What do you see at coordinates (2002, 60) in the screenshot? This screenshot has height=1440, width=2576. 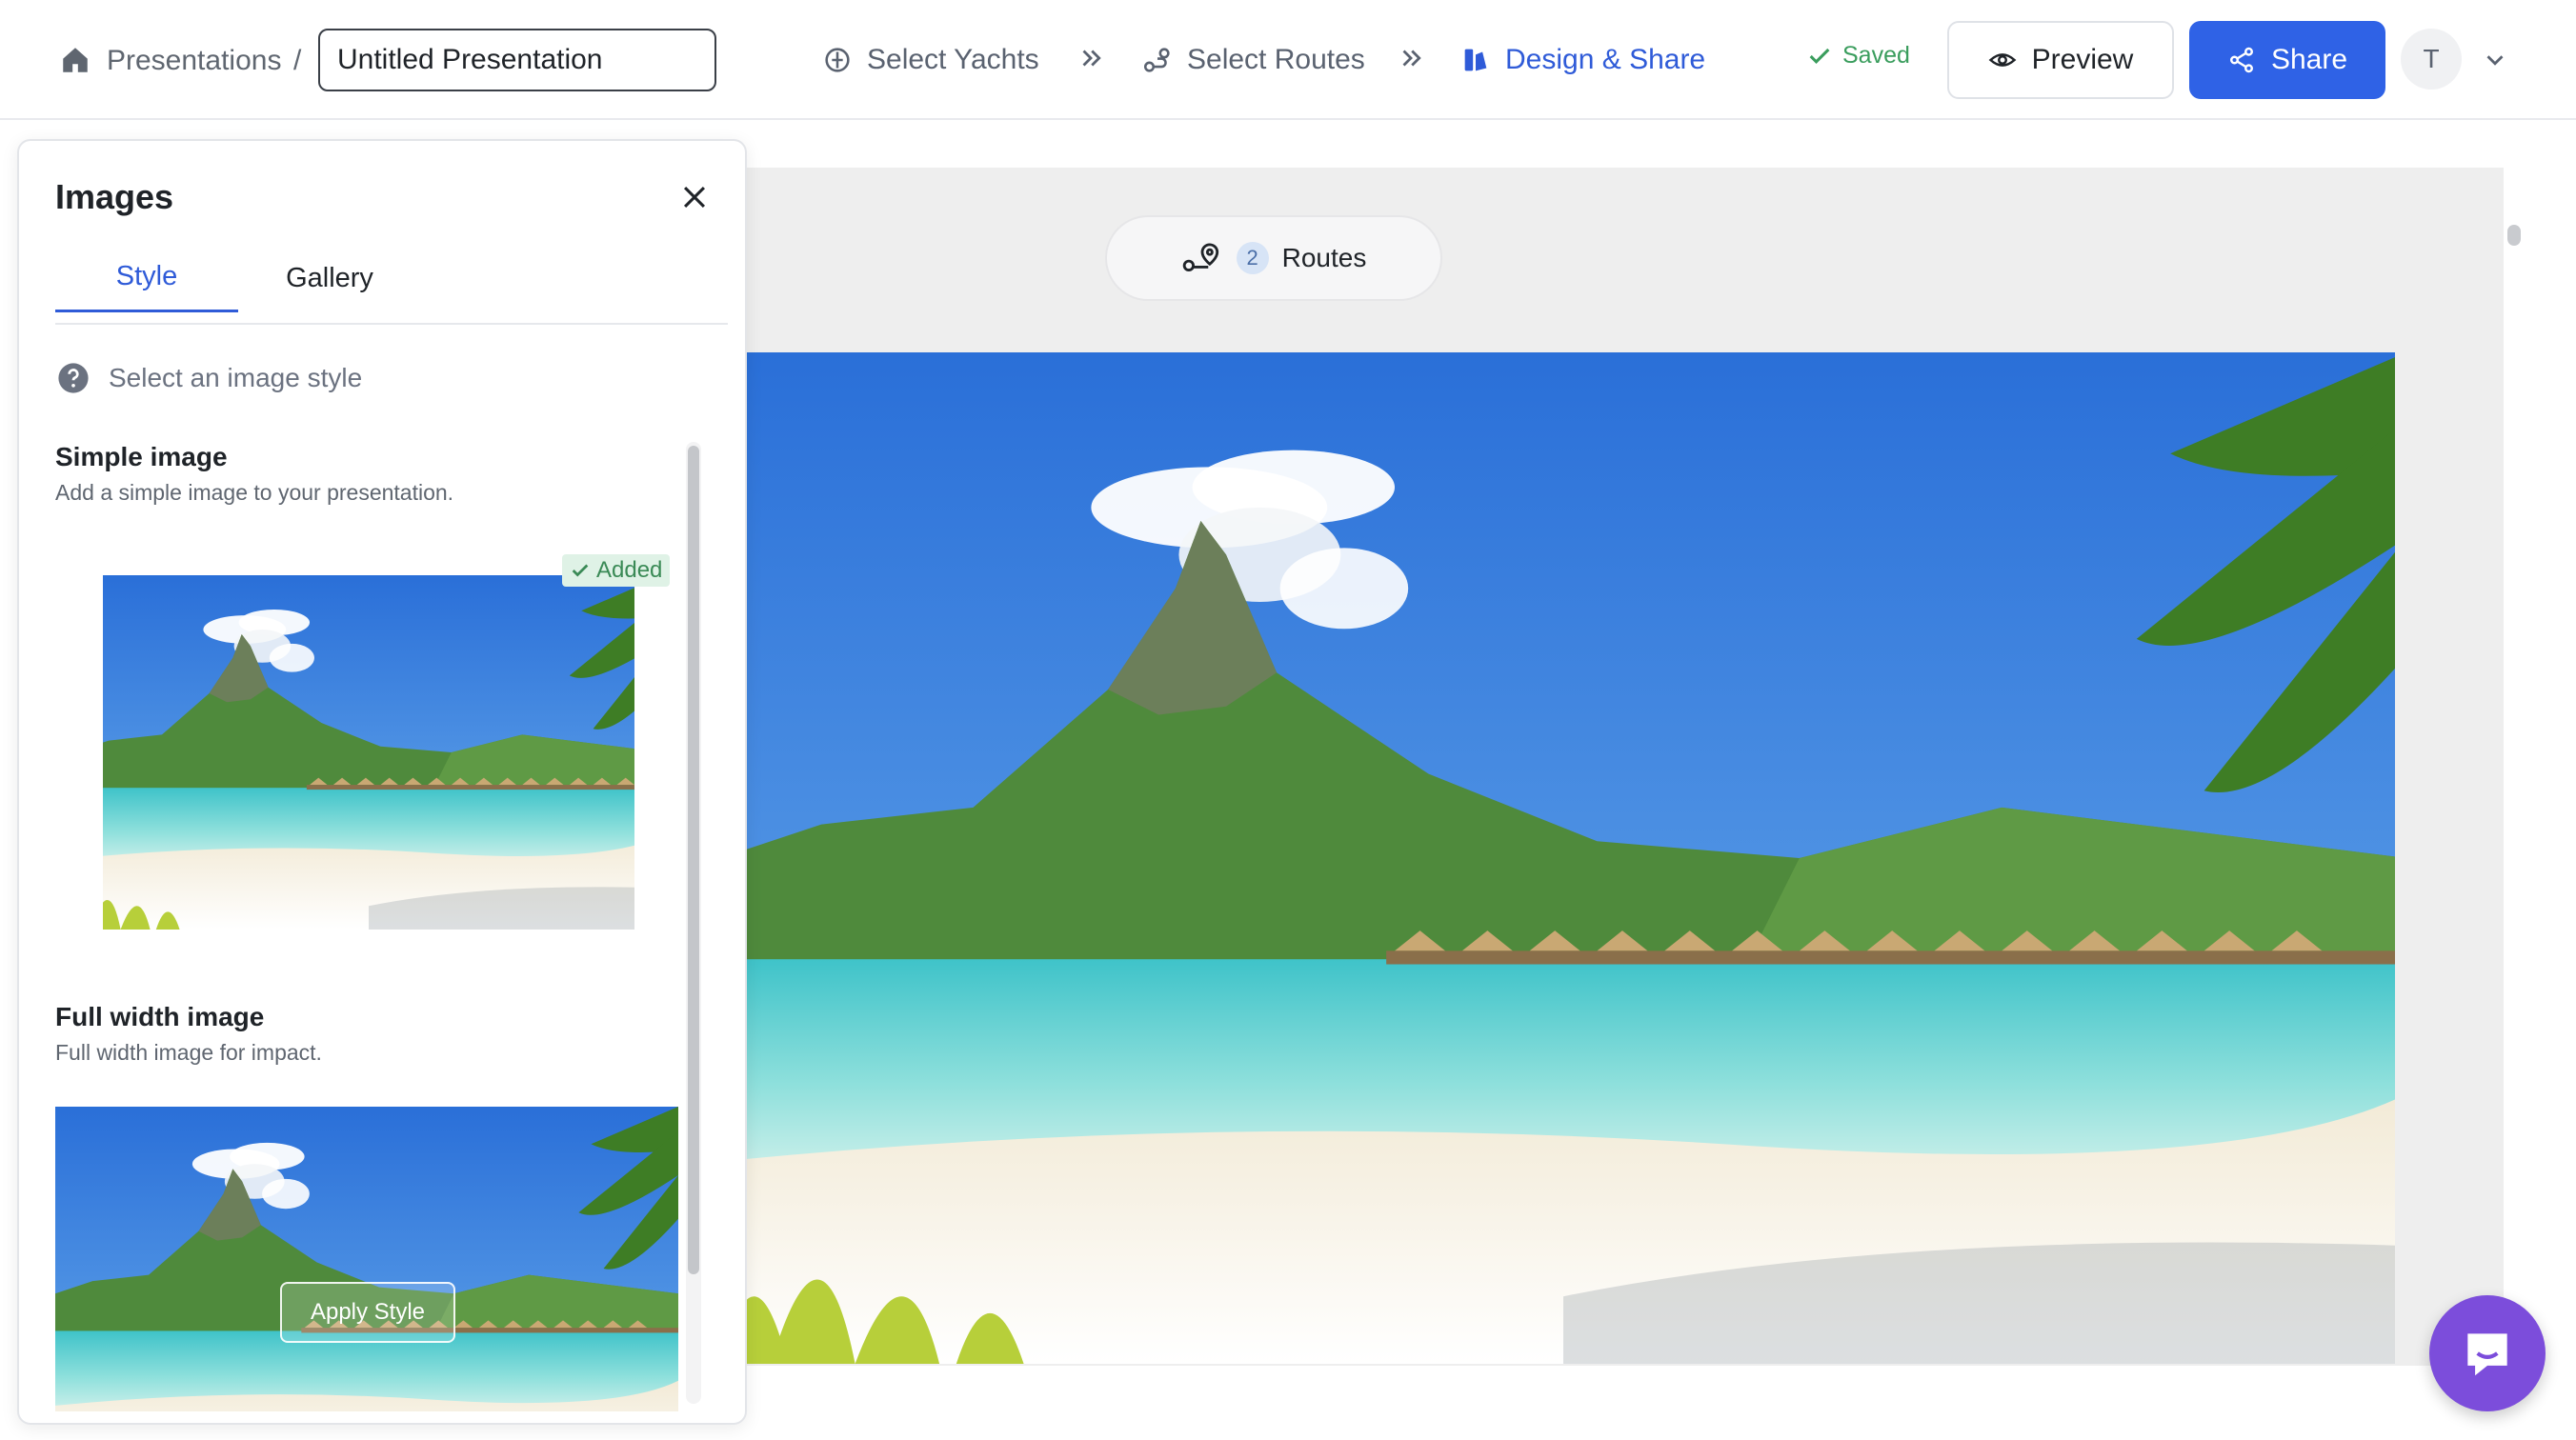 I see `eye-icon` at bounding box center [2002, 60].